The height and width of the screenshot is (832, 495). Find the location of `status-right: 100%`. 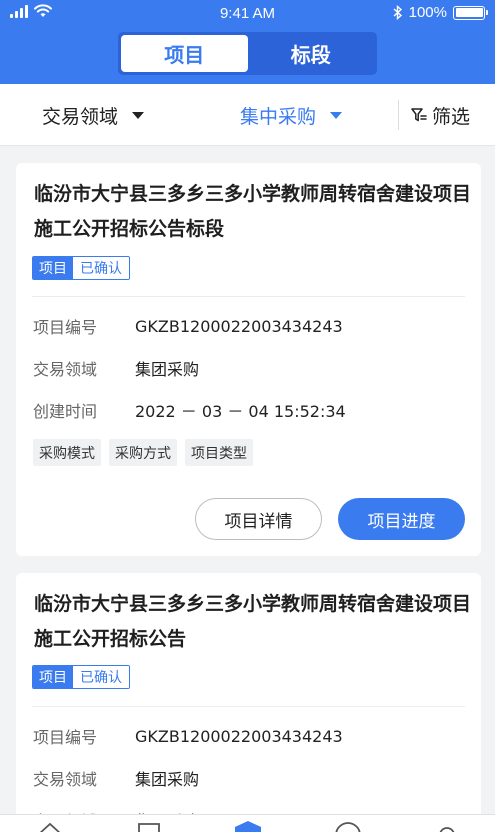

status-right: 100% is located at coordinates (440, 12).